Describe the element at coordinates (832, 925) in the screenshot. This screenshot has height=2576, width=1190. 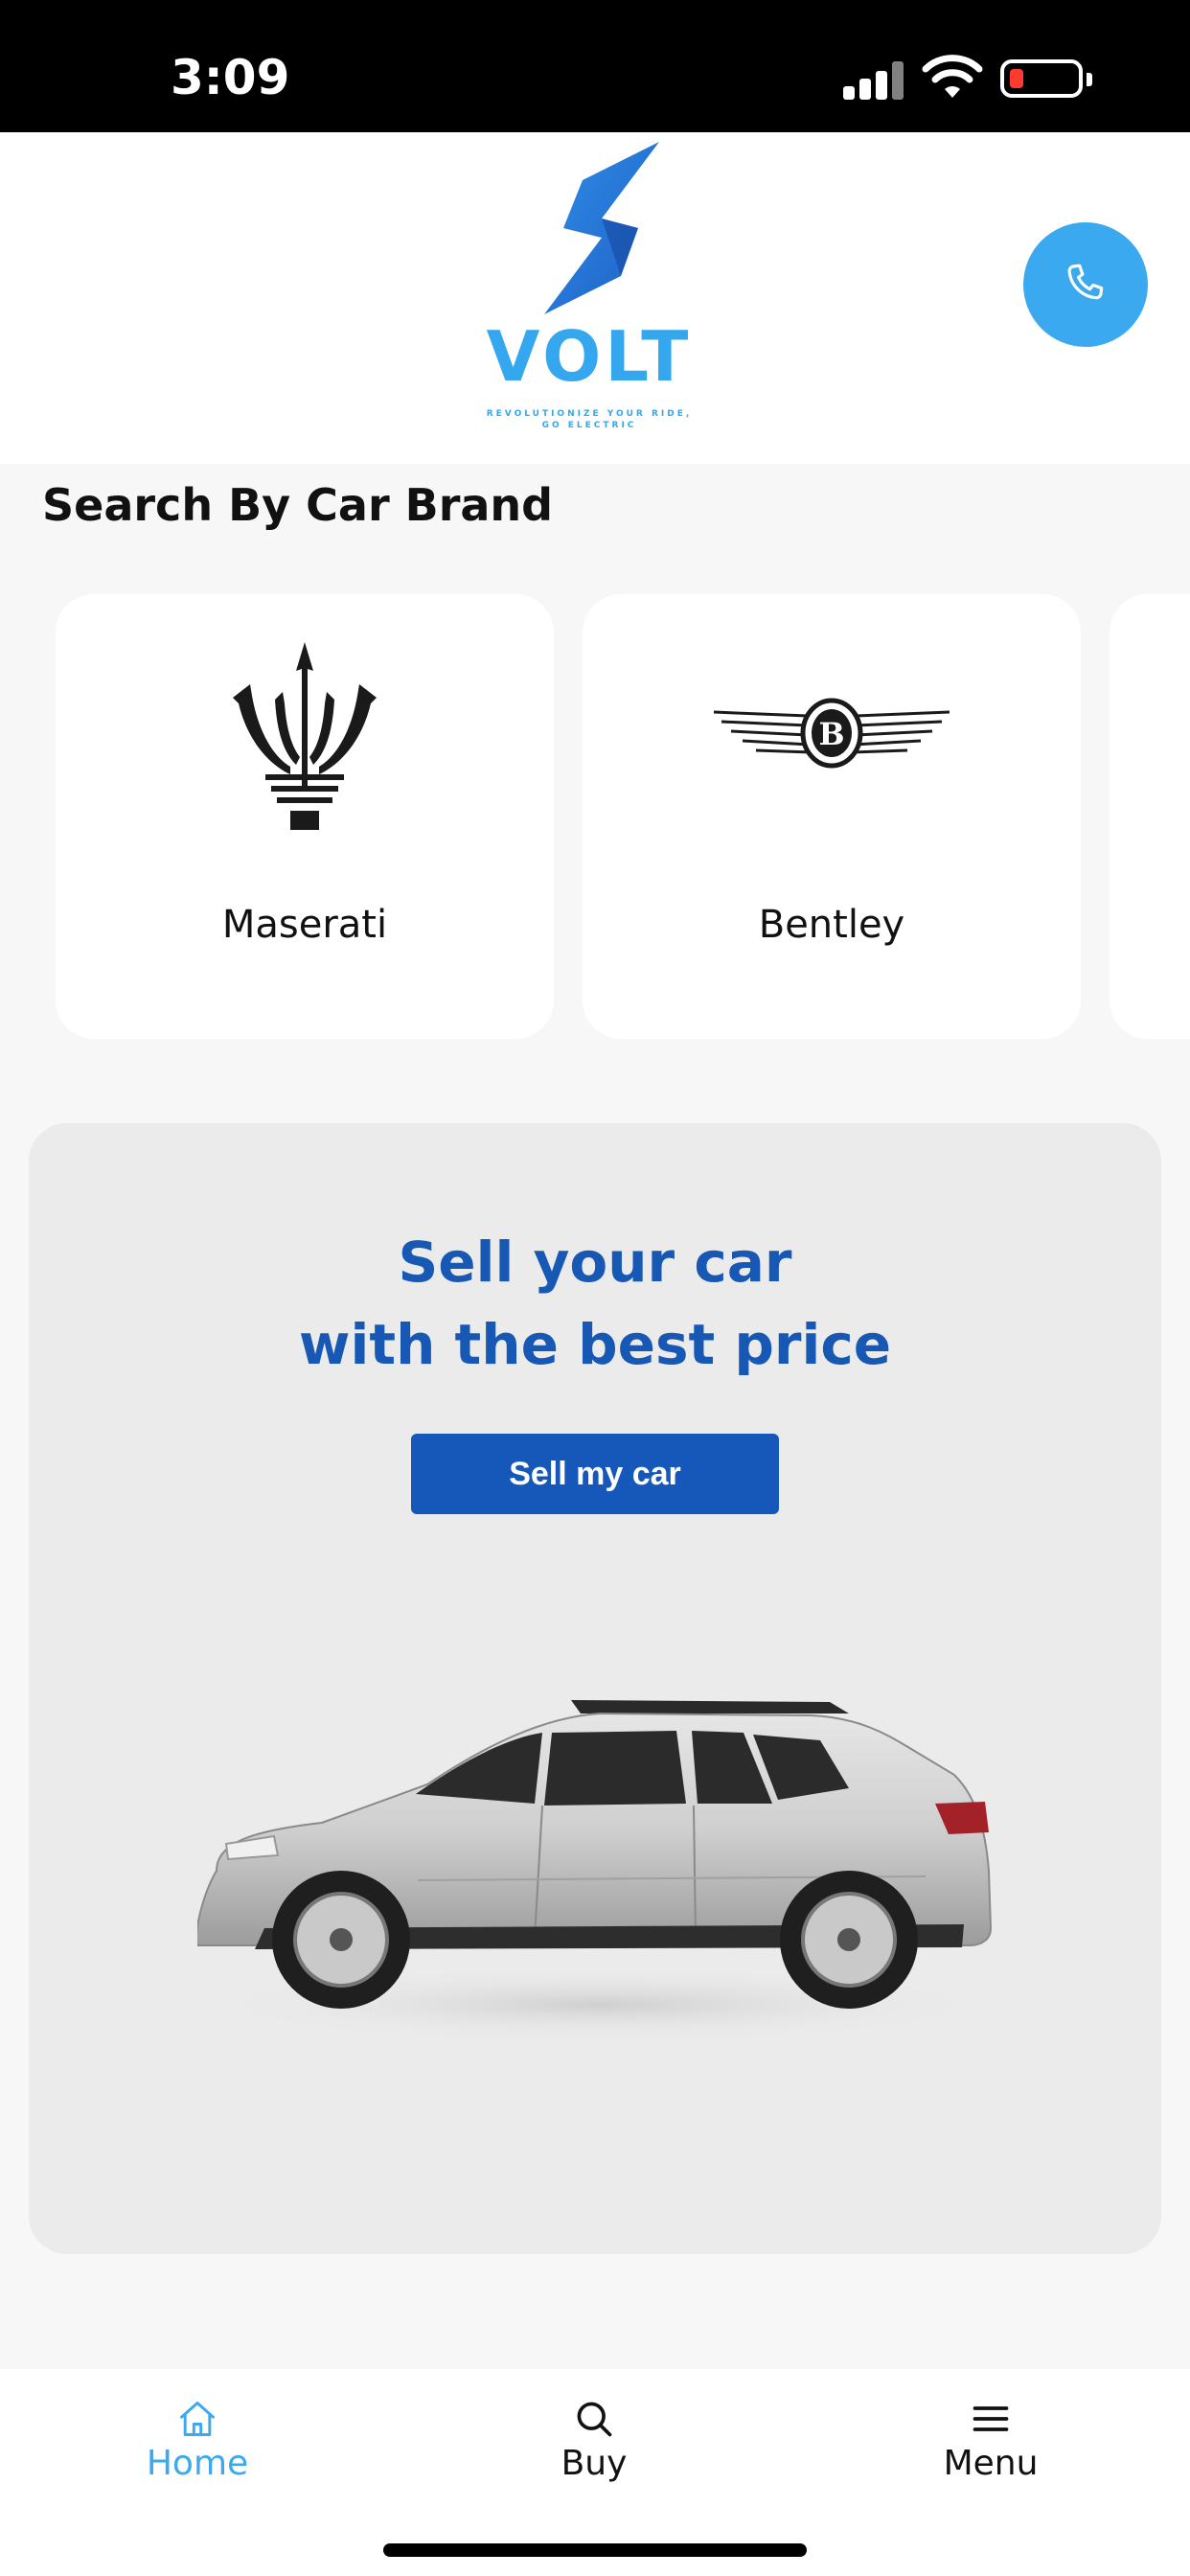
I see `brand-name-bentley: Bentley` at that location.